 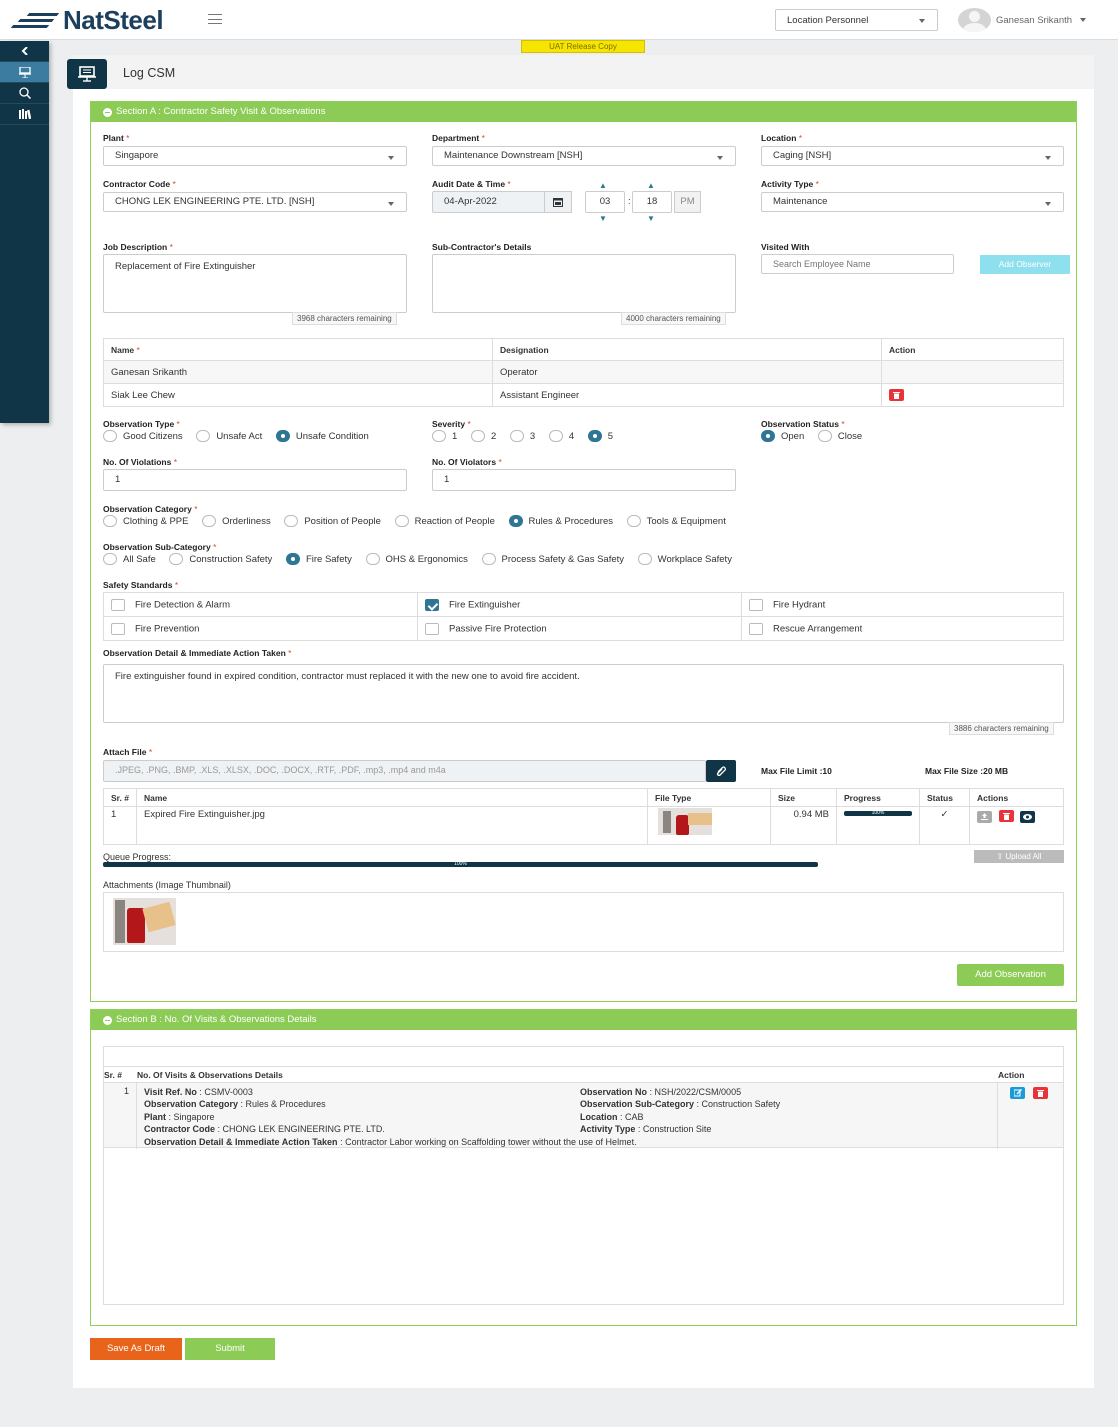 What do you see at coordinates (488, 202) in the screenshot?
I see `audit-date-input: 04-Apr-2022` at bounding box center [488, 202].